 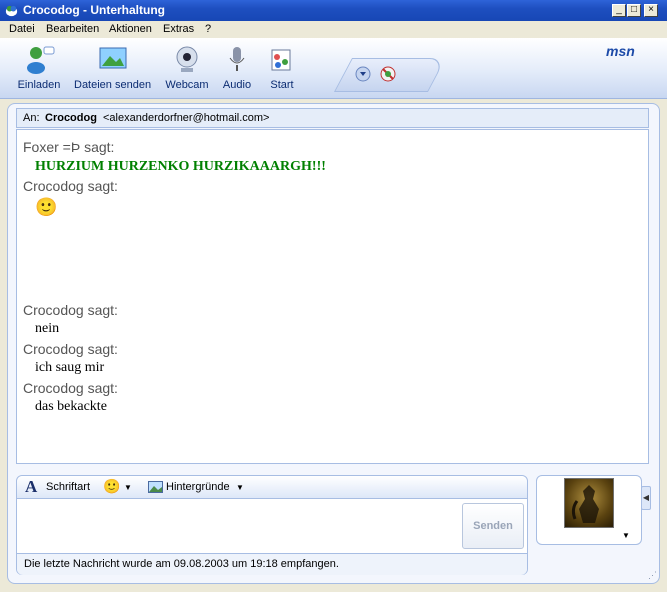 I want to click on menu-bearbeiten: Bearbeiten, so click(x=72, y=29).